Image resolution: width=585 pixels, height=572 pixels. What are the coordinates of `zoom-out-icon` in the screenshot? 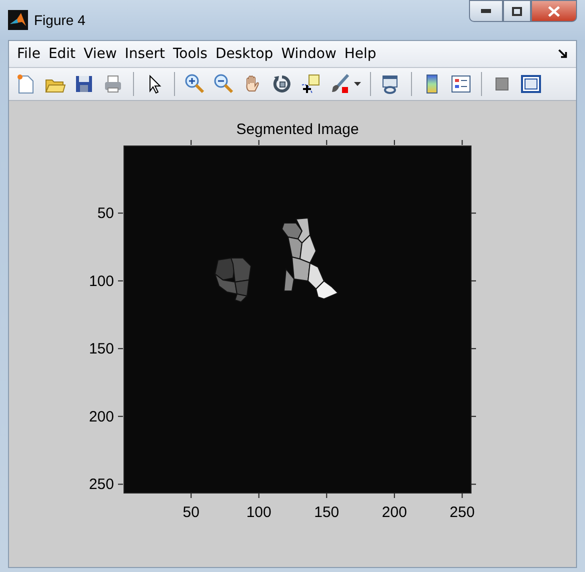 It's located at (224, 84).